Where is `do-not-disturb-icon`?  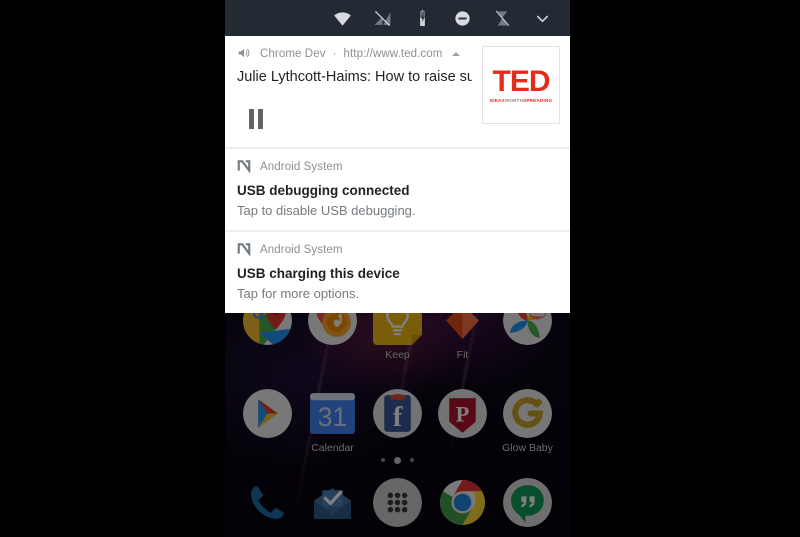
do-not-disturb-icon is located at coordinates (462, 18).